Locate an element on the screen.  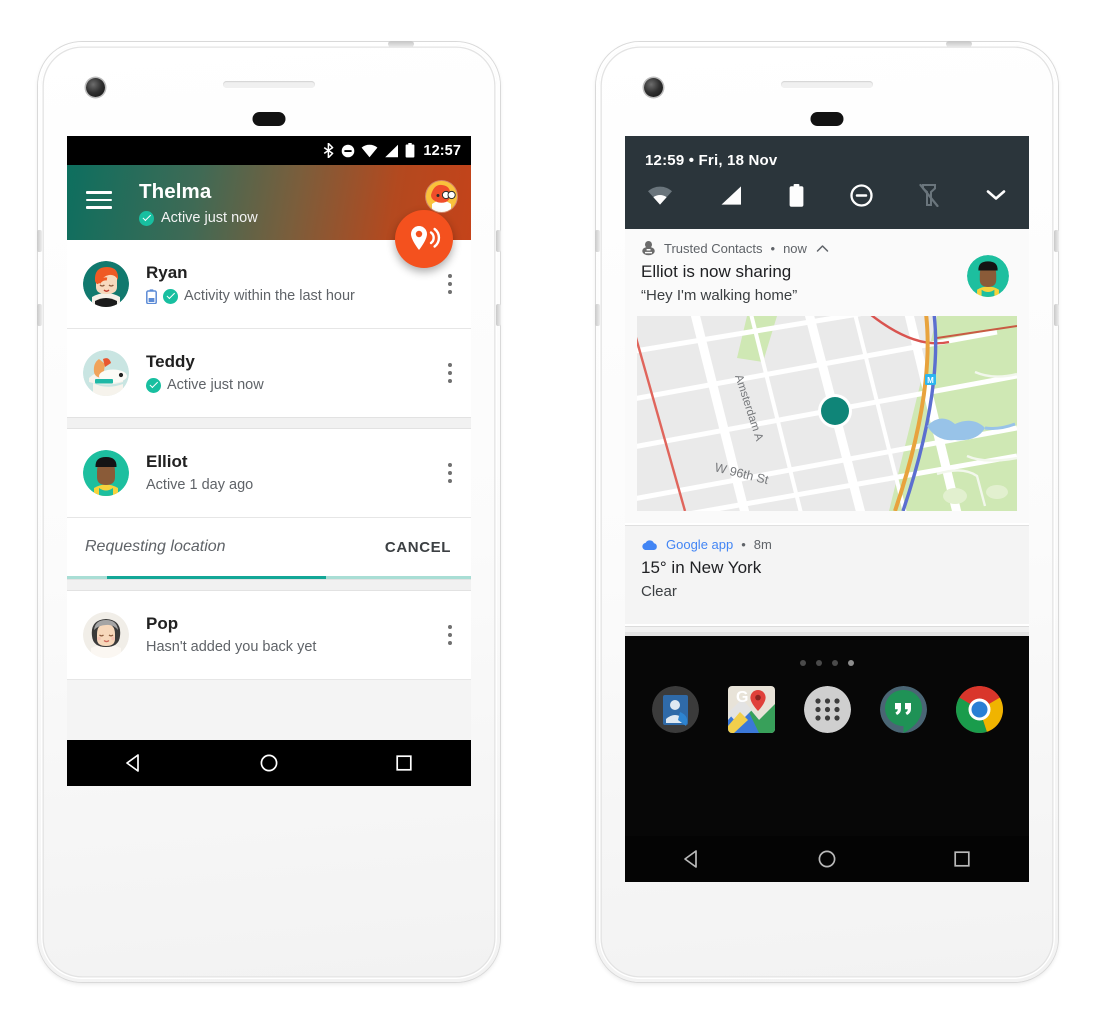
contact-status-label: Active 1 day ago is located at coordinates (200, 485).